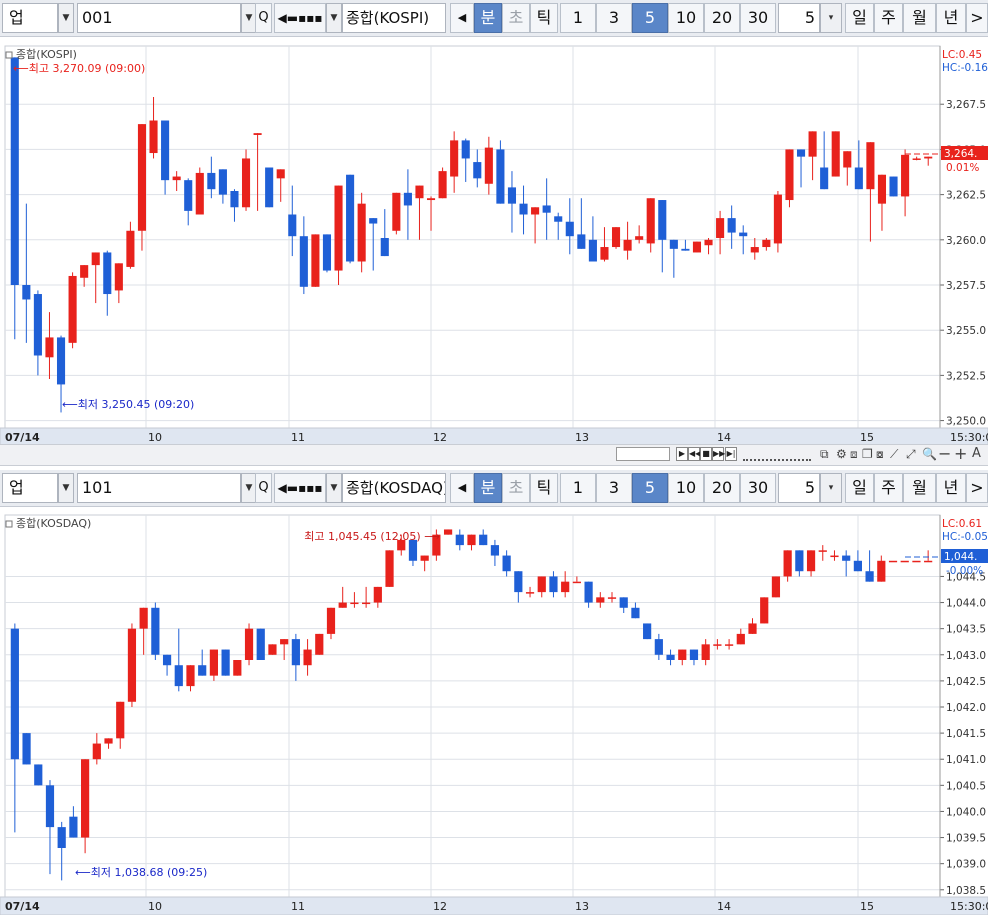 This screenshot has height=915, width=988. Describe the element at coordinates (263, 18) in the screenshot. I see `search-icon: Q` at that location.